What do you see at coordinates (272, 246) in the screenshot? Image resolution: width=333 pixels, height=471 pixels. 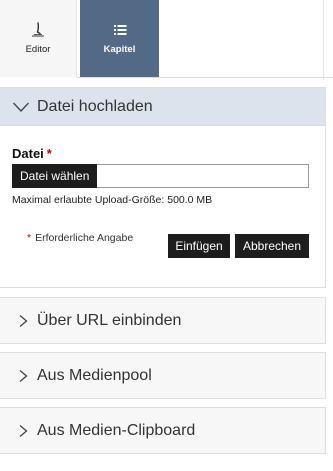 I see `cancel-button: Abbrechen` at bounding box center [272, 246].